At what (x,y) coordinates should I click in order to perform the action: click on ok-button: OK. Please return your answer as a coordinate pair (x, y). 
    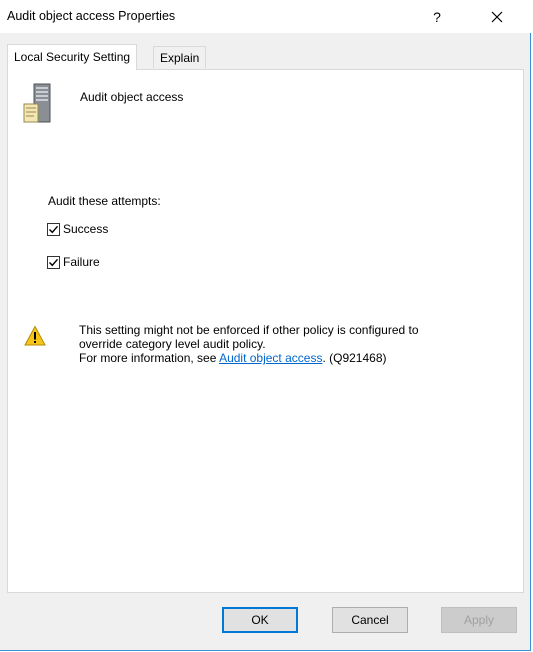
    Looking at the image, I should click on (260, 620).